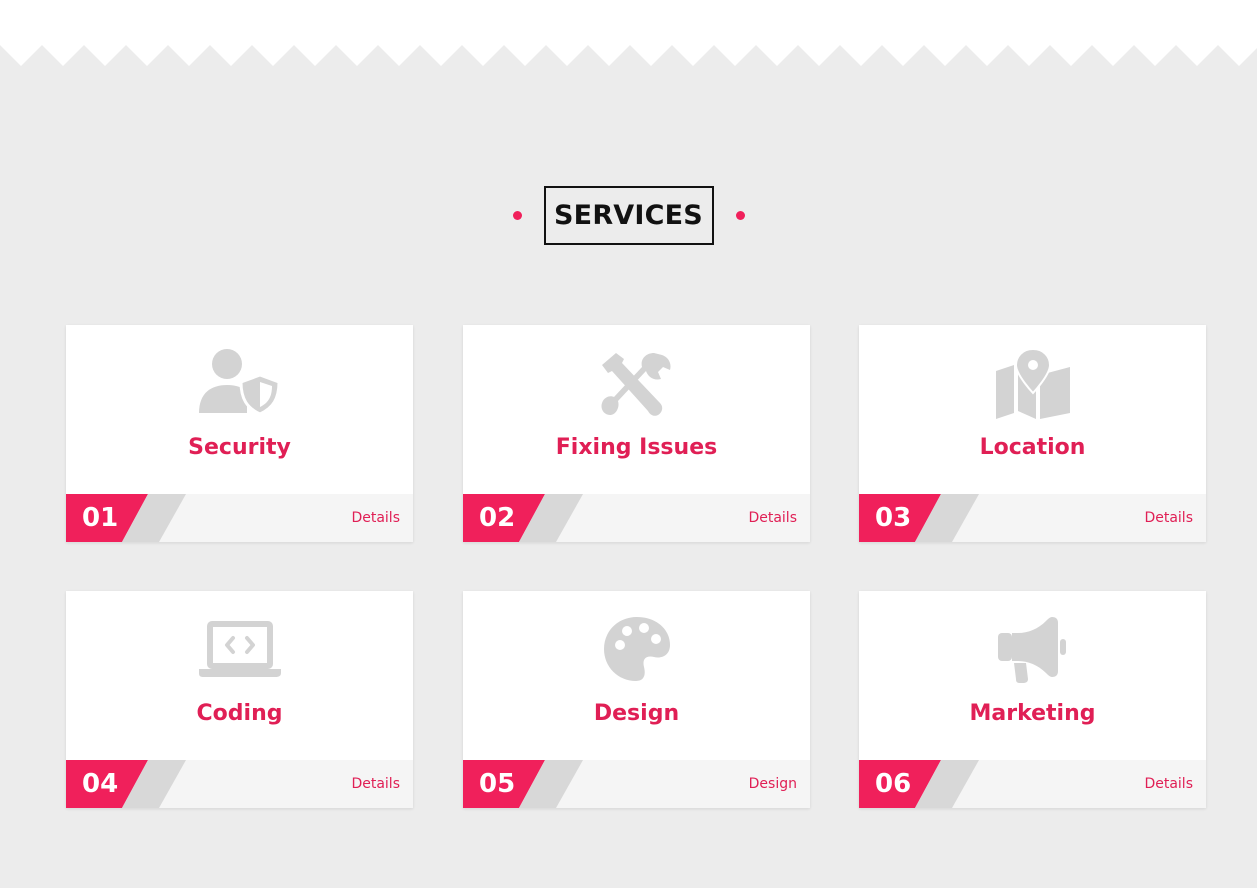  What do you see at coordinates (636, 713) in the screenshot?
I see `service-title: Design` at bounding box center [636, 713].